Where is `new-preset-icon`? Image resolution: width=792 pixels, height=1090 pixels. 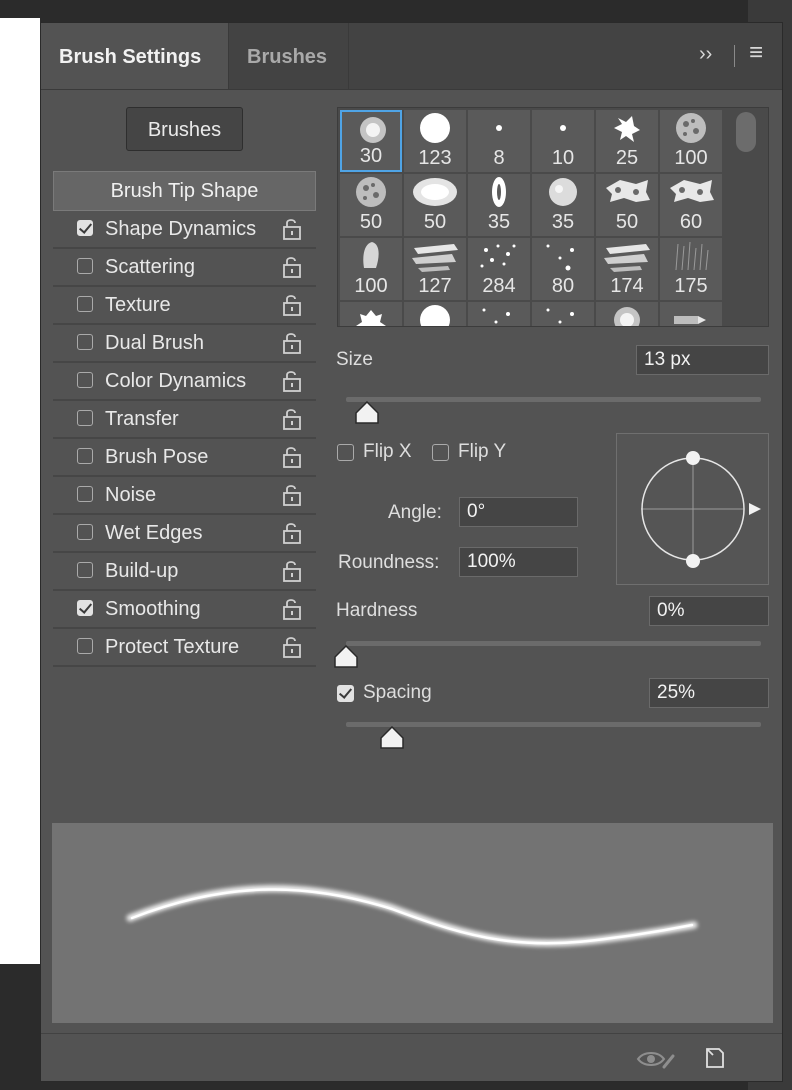
new-preset-icon is located at coordinates (715, 1058).